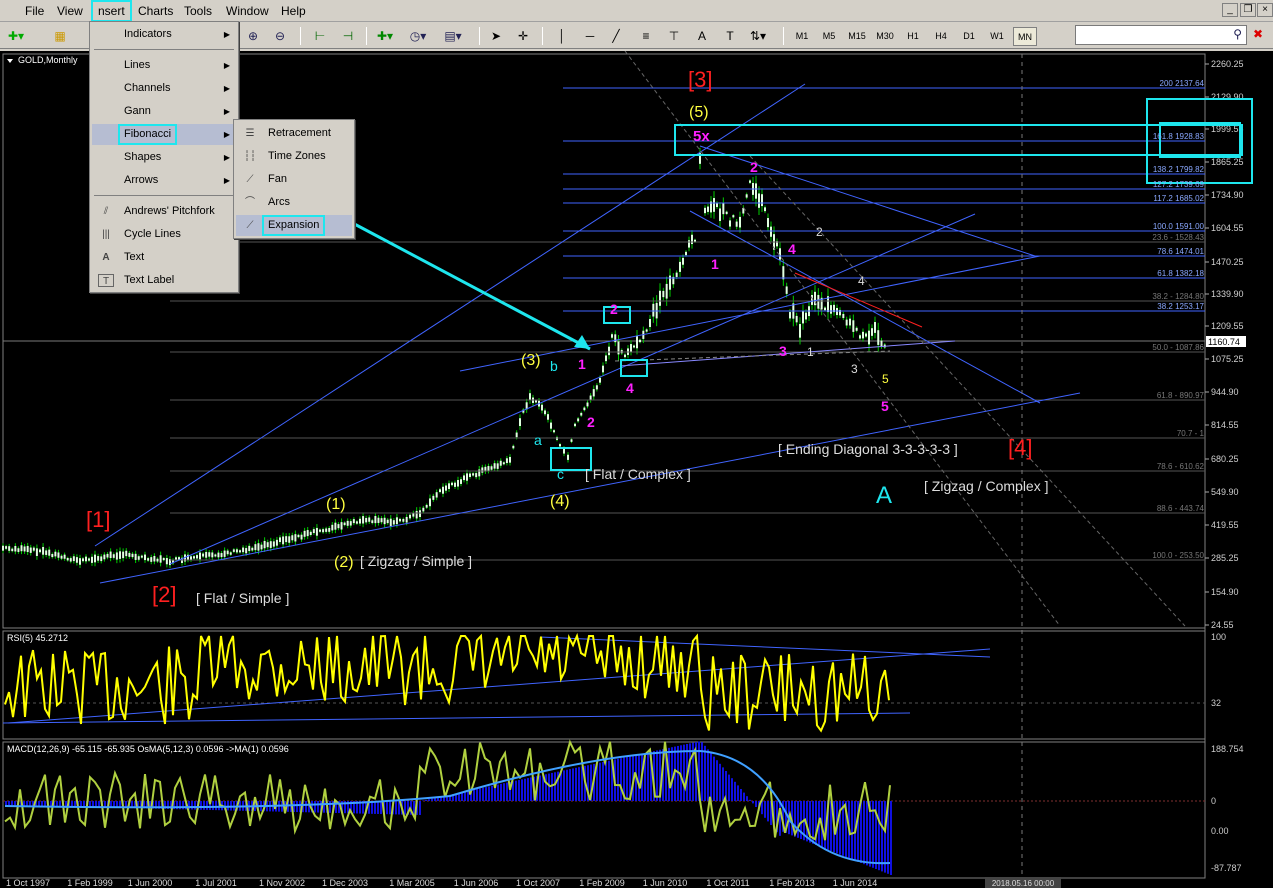 This screenshot has width=1273, height=888. Describe the element at coordinates (702, 36) in the screenshot. I see `text-tool-icon: A` at that location.